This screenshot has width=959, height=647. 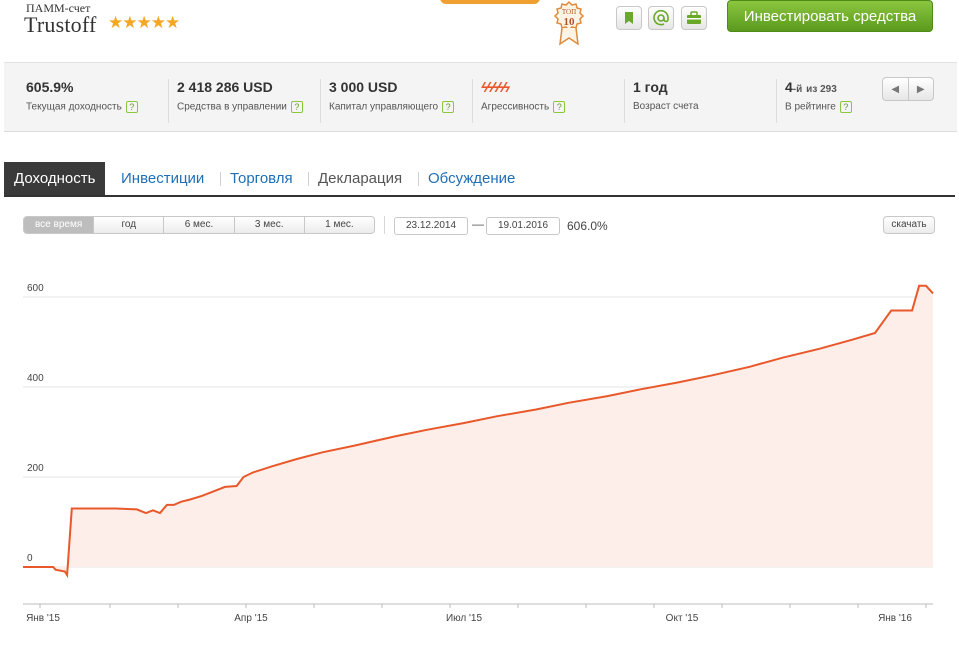 I want to click on y-tick-label: 200, so click(x=35, y=468).